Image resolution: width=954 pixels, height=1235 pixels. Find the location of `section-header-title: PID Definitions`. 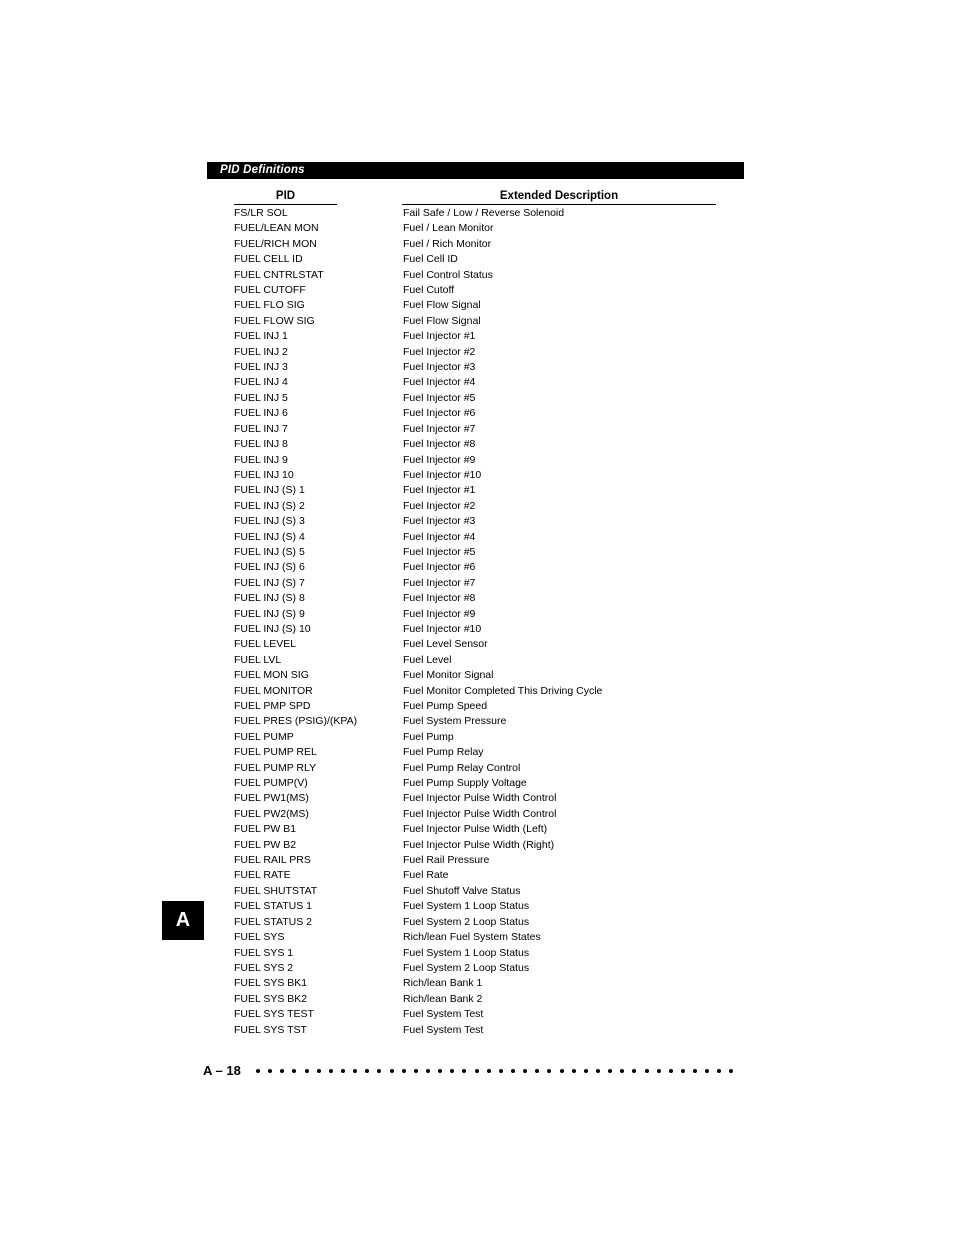

section-header-title: PID Definitions is located at coordinates (262, 170).